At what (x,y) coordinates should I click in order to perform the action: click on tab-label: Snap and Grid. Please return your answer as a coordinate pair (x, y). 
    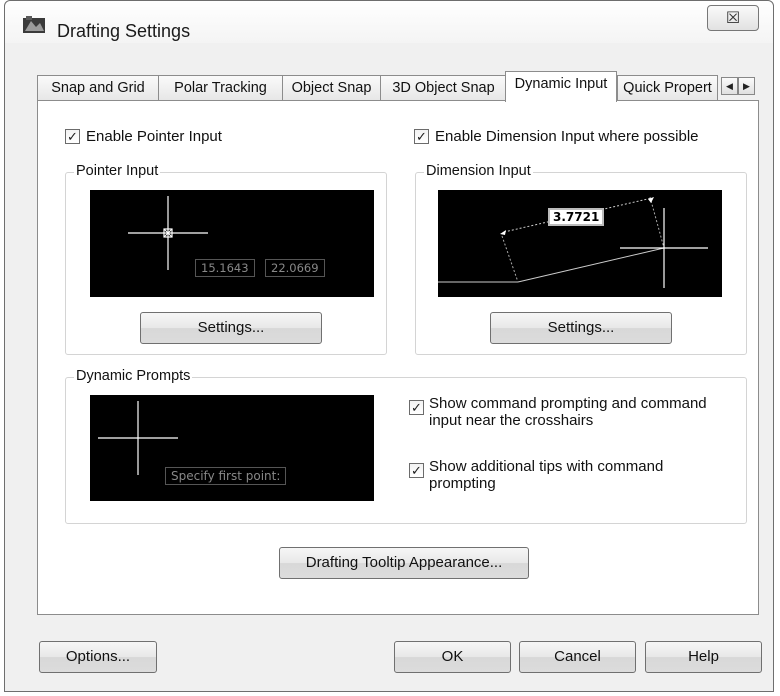
    Looking at the image, I should click on (98, 88).